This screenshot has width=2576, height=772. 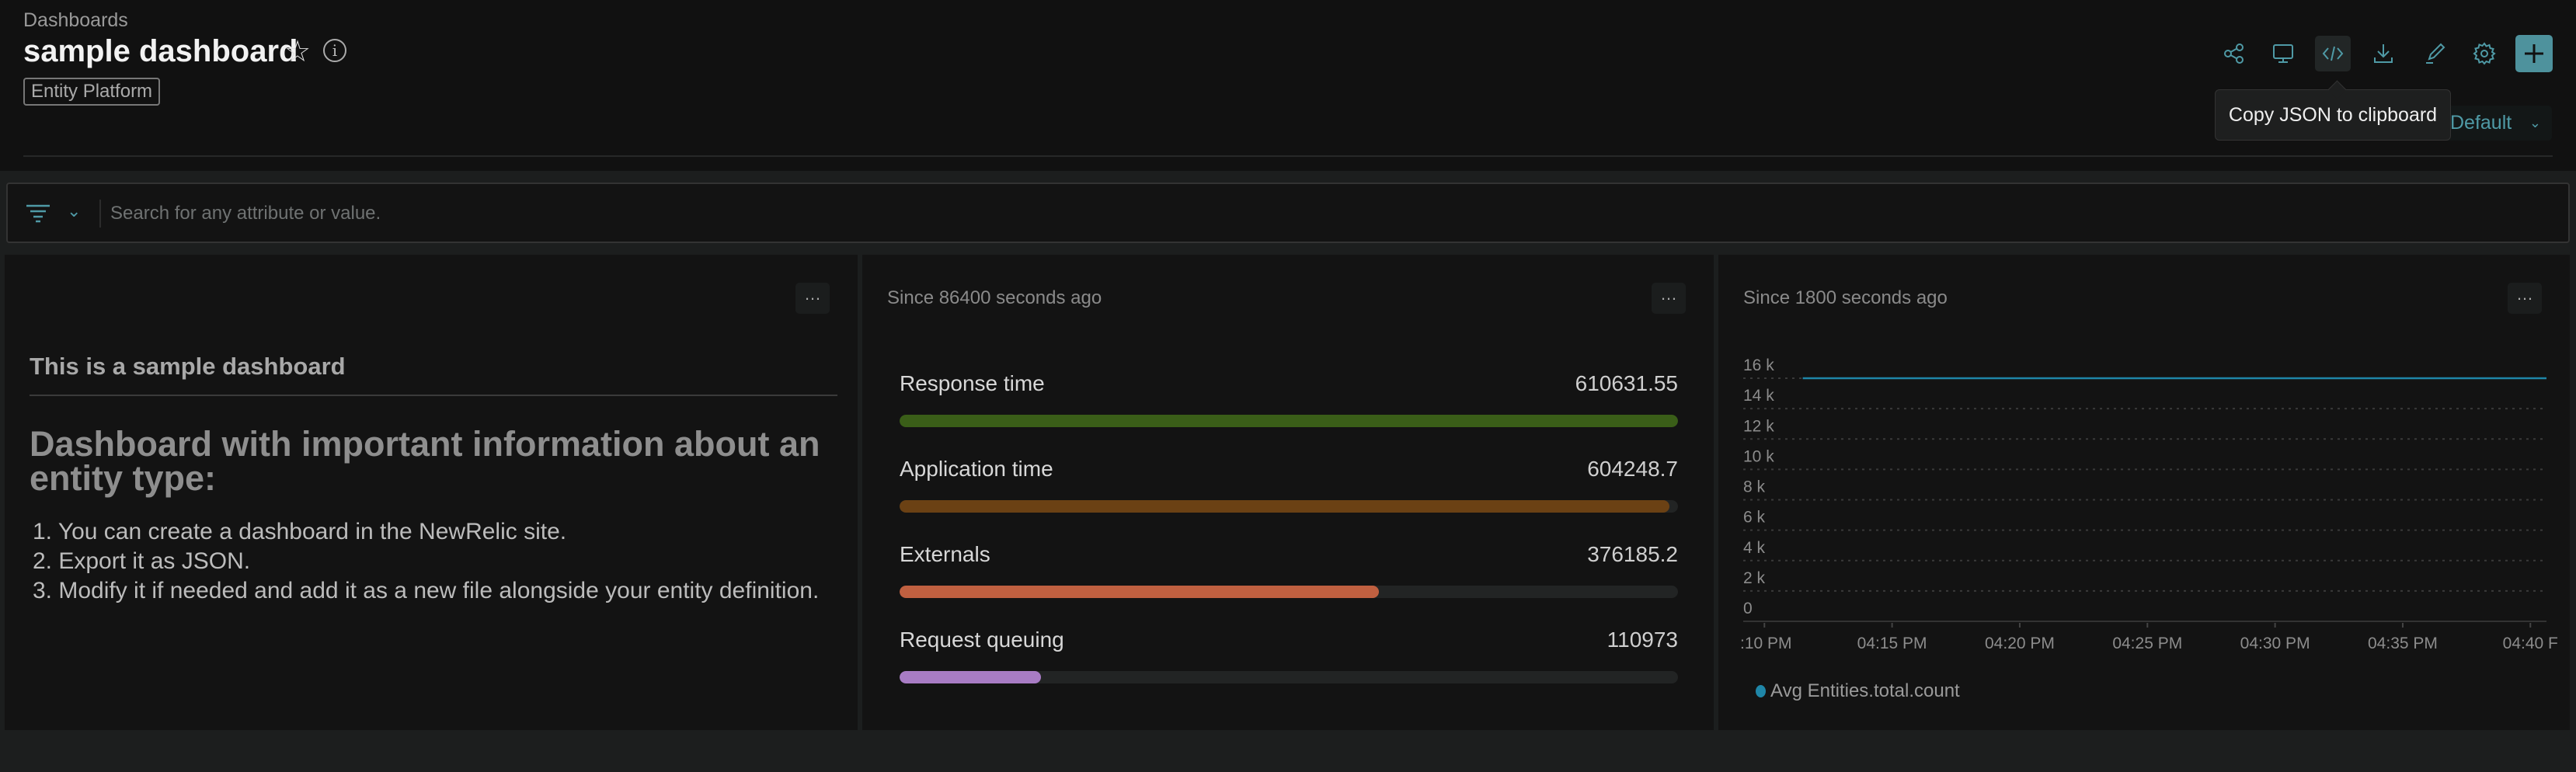 I want to click on x-tick-label: 04:40 F, so click(x=2530, y=643).